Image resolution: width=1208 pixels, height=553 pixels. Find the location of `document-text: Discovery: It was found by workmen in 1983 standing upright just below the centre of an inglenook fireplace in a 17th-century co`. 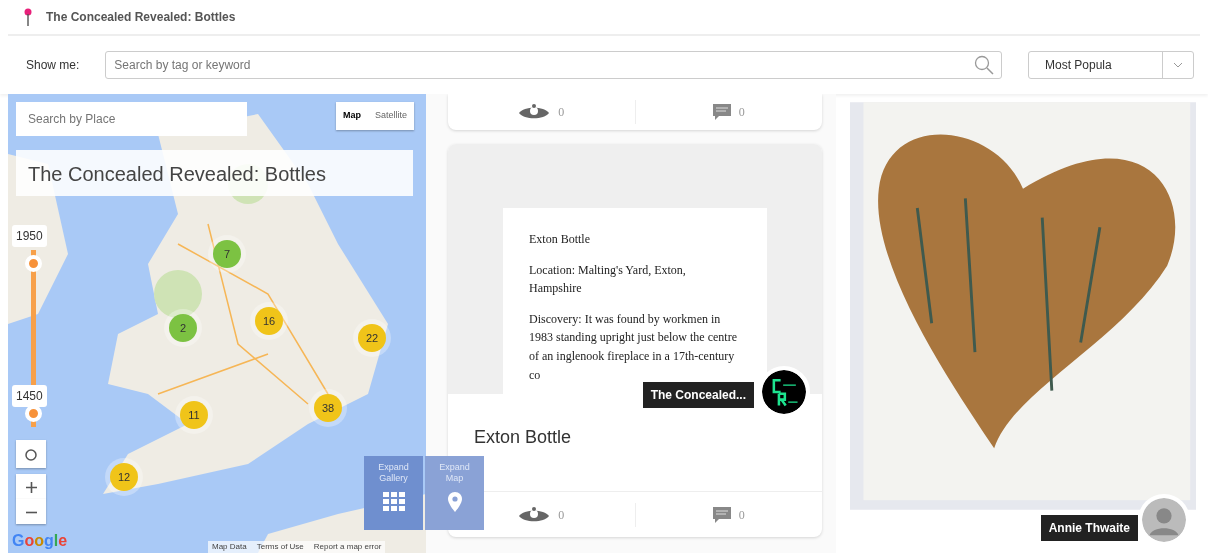

document-text: Discovery: It was found by workmen in 1983 standing upright just below the centre of an inglenook fireplace in a 17th-century co is located at coordinates (633, 347).